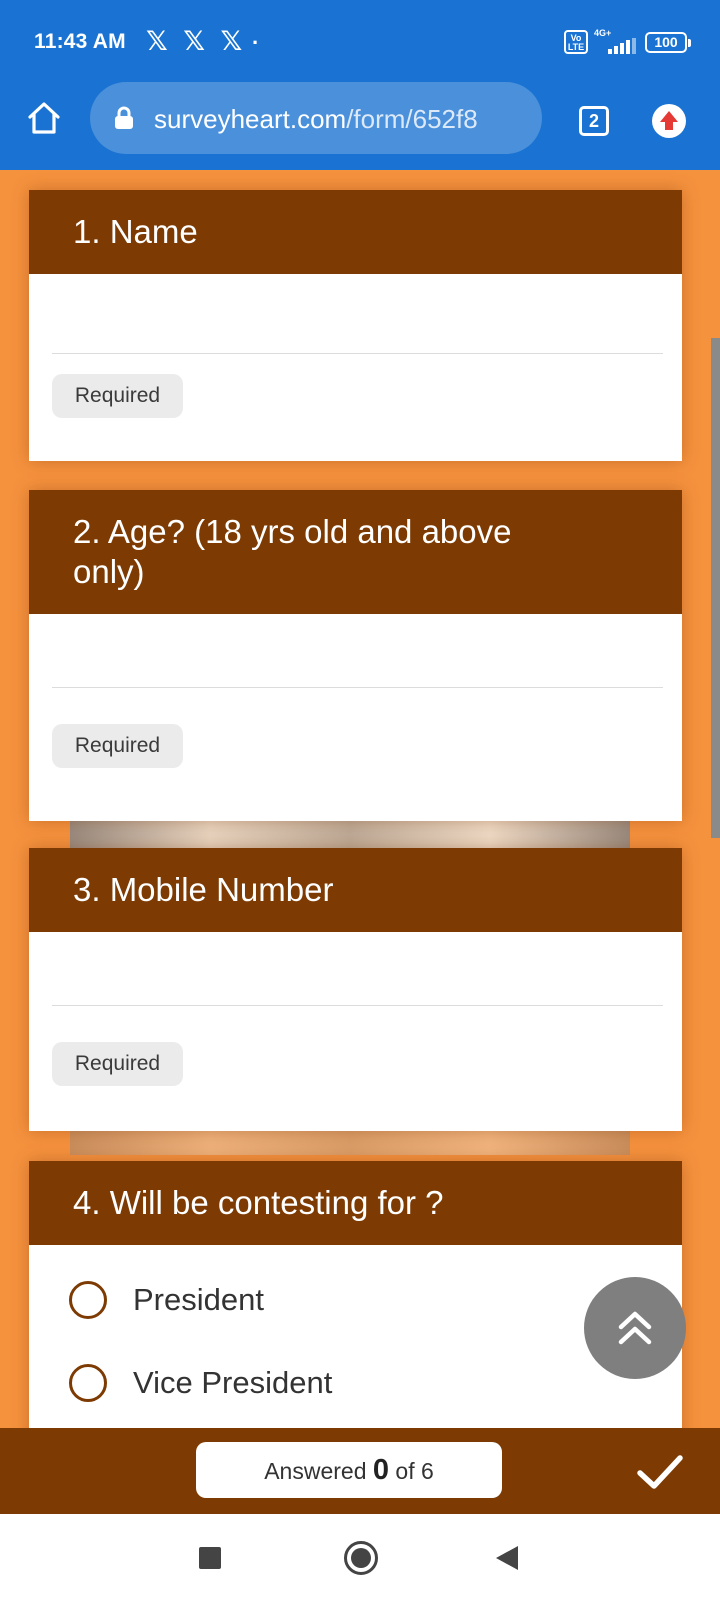  I want to click on submit-check-icon, so click(660, 1472).